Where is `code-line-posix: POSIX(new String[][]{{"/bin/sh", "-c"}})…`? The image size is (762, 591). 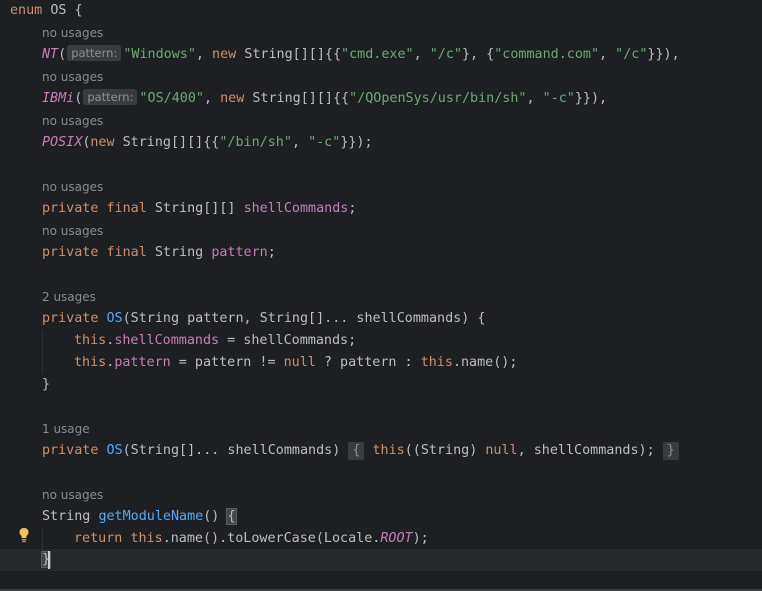
code-line-posix: POSIX(new String[][]{{"/bin/sh", "-c"}})… is located at coordinates (207, 143).